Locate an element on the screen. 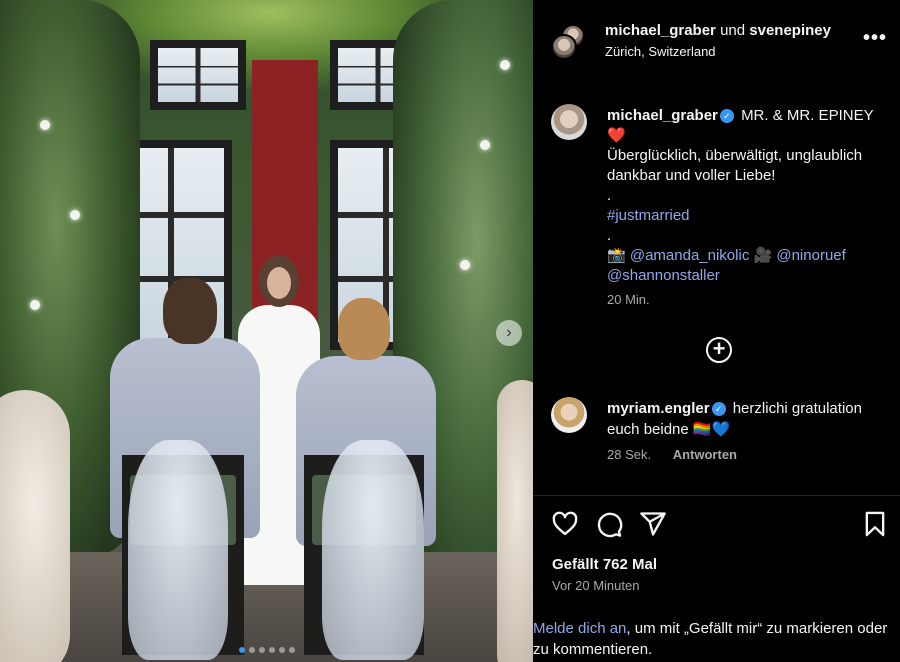 This screenshot has width=900, height=662. carousel-next-button: › is located at coordinates (509, 333).